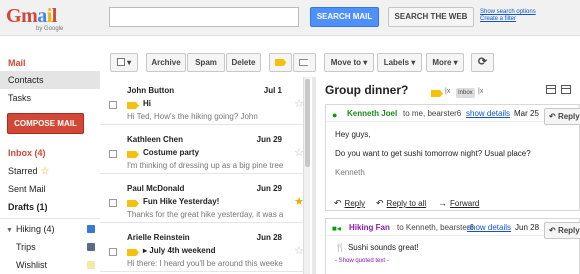  Describe the element at coordinates (314, 175) in the screenshot. I see `pane-divider` at that location.